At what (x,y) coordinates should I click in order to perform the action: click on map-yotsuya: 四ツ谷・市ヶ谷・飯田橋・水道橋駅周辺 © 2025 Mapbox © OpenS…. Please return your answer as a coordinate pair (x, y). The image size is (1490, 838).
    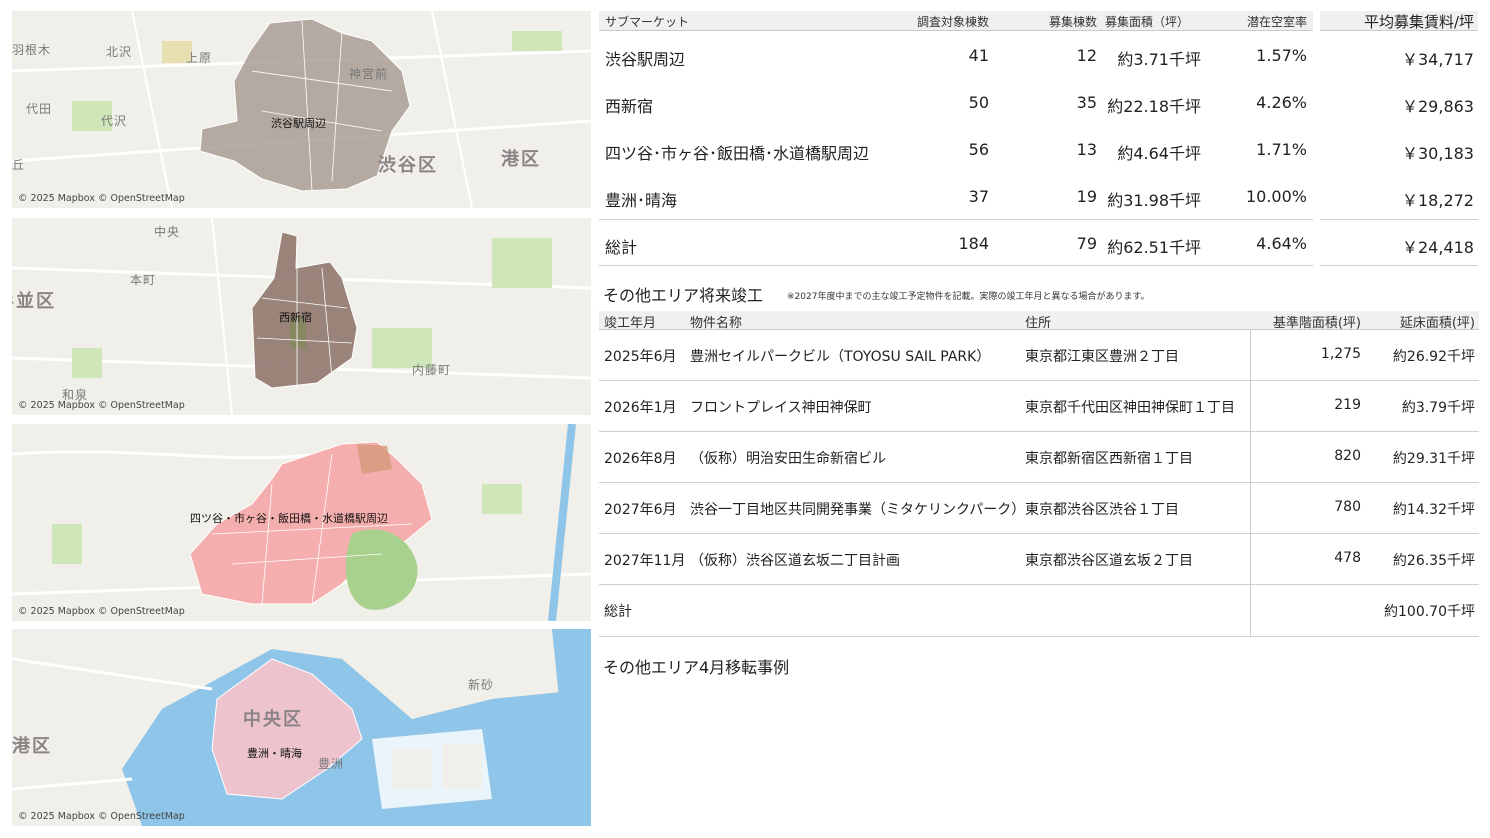
    Looking at the image, I should click on (301, 522).